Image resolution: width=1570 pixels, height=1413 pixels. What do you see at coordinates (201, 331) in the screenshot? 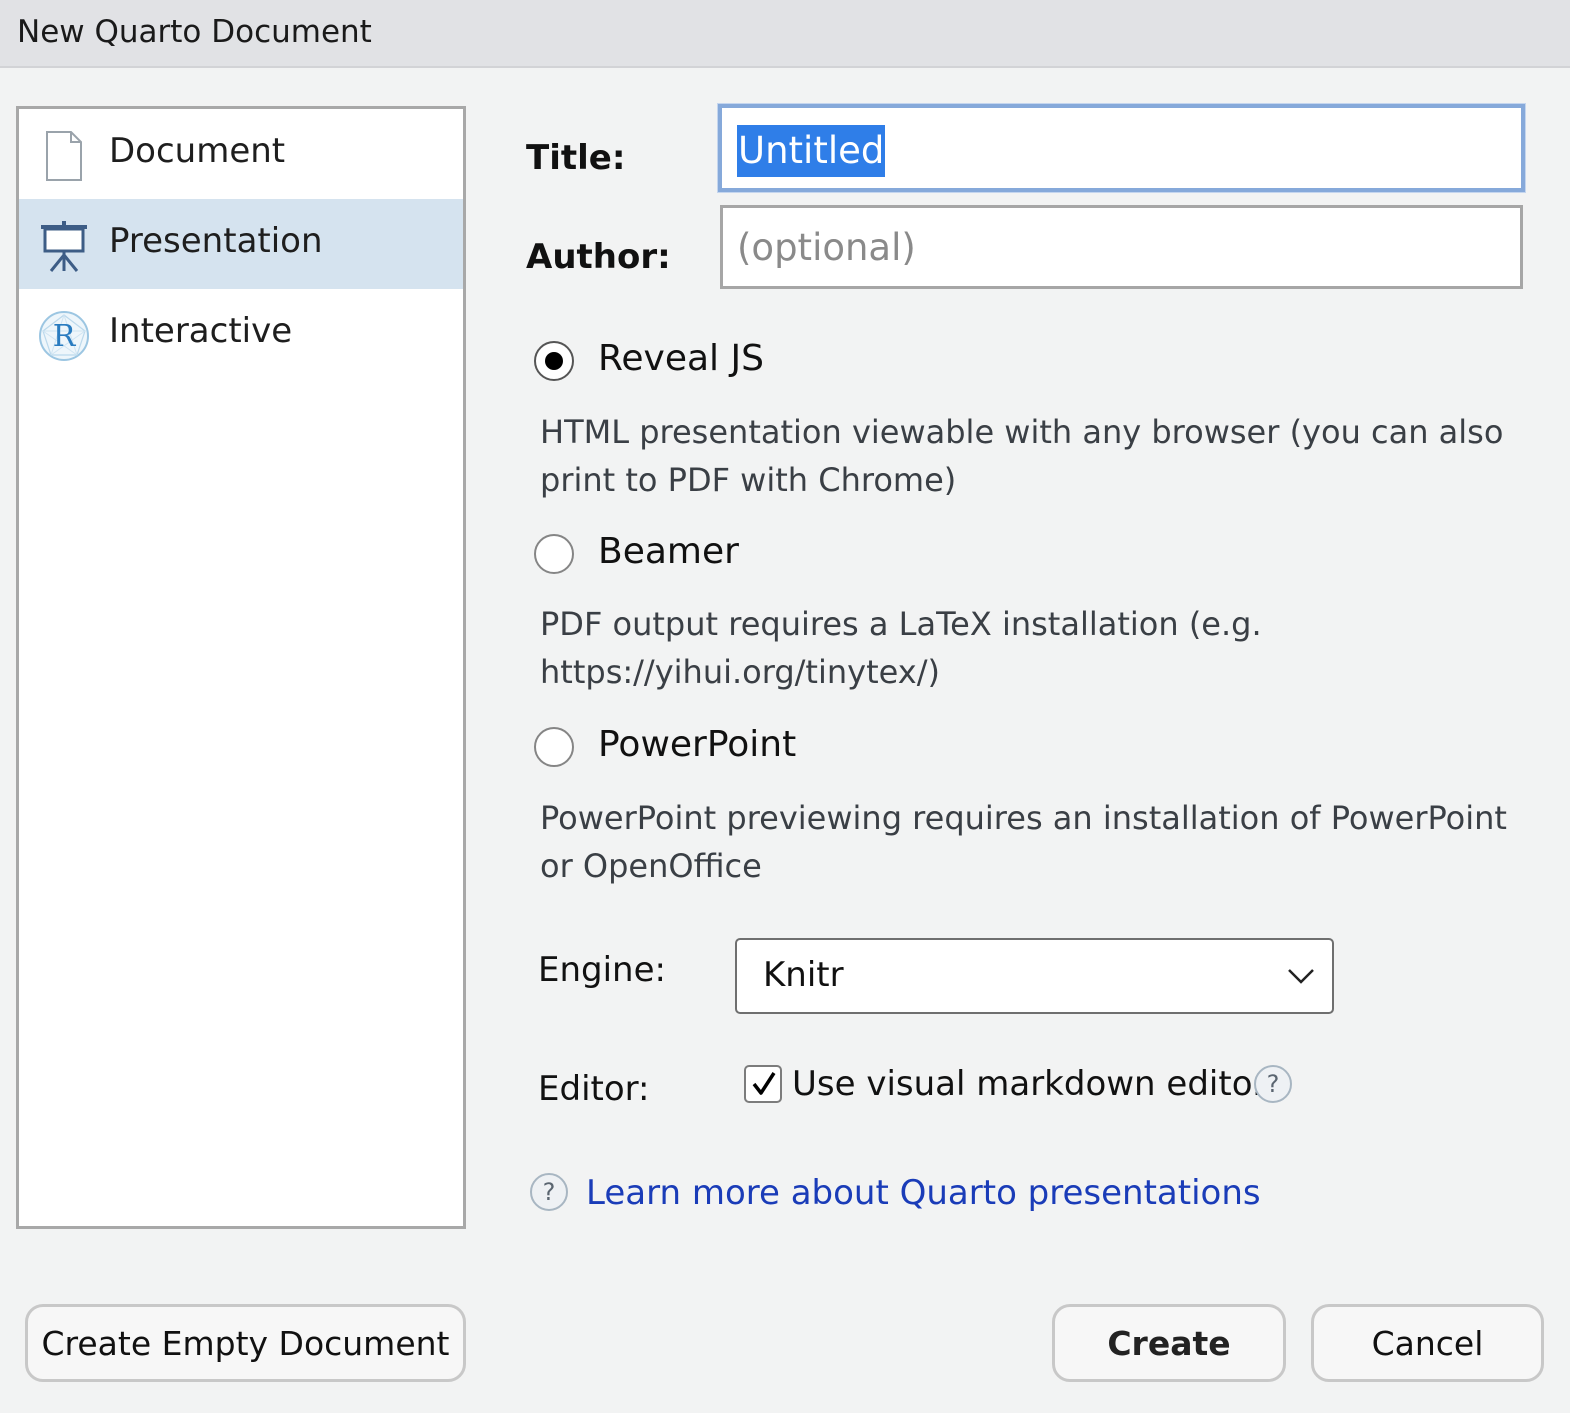
I see `template-label: Interactive` at bounding box center [201, 331].